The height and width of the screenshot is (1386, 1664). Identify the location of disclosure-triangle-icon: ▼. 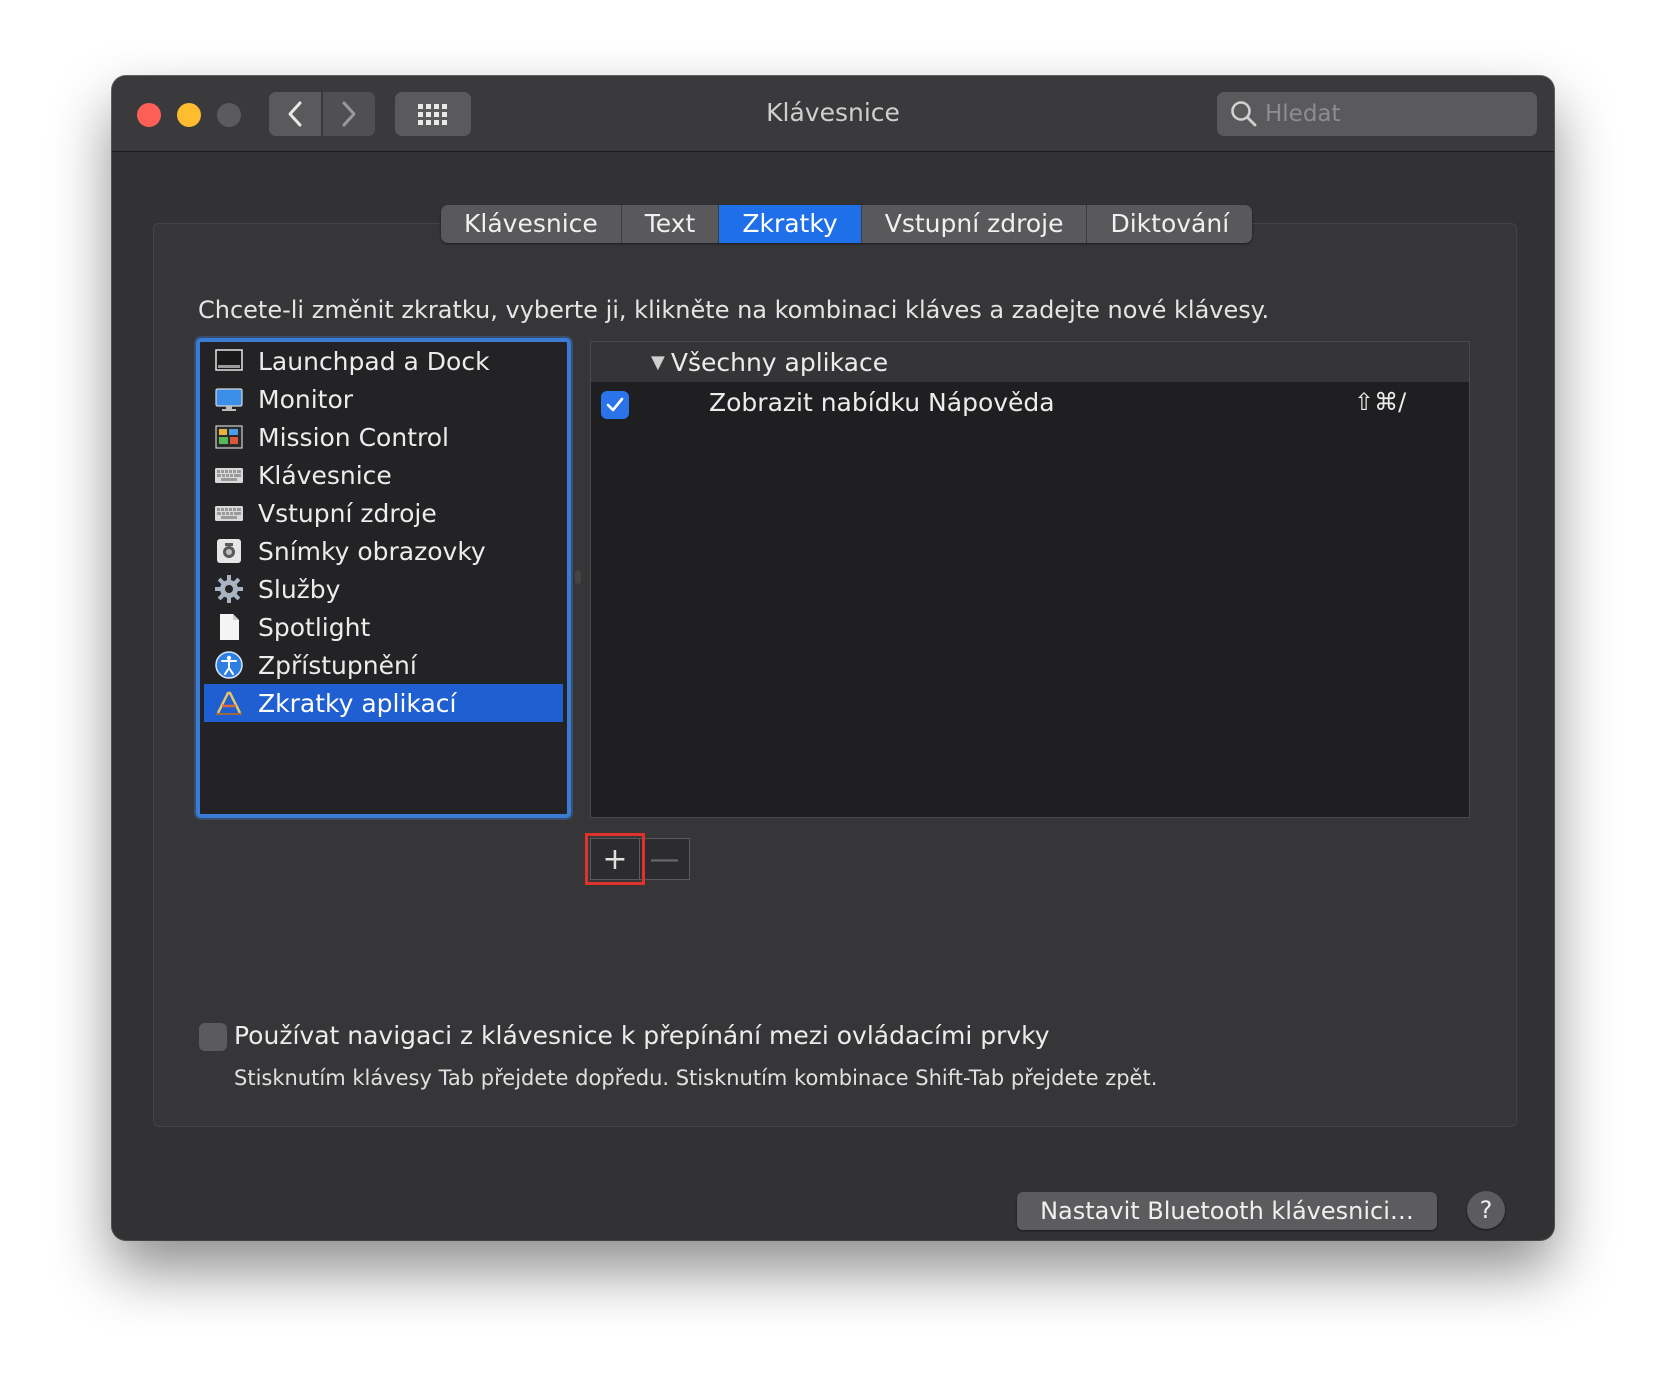
(658, 362).